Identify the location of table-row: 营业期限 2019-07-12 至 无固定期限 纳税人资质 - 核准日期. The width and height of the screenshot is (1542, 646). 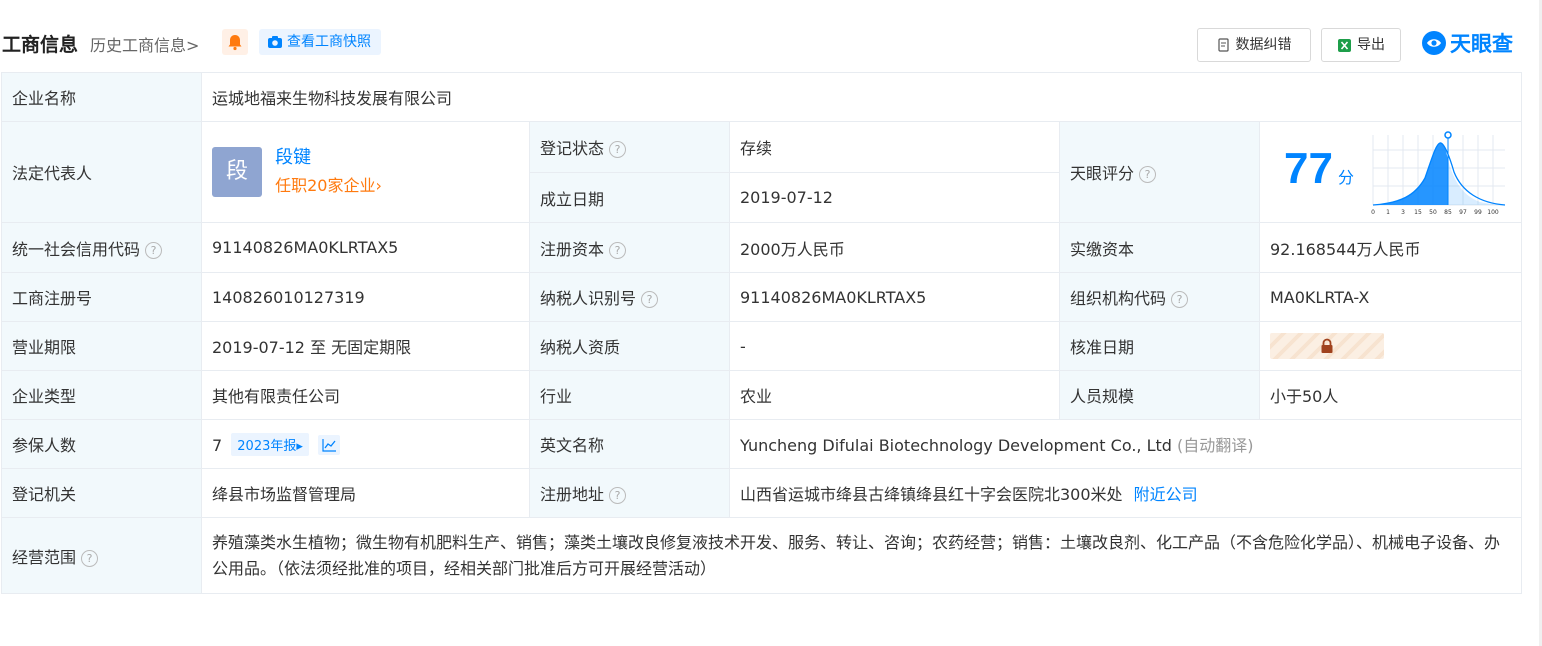
(761, 346).